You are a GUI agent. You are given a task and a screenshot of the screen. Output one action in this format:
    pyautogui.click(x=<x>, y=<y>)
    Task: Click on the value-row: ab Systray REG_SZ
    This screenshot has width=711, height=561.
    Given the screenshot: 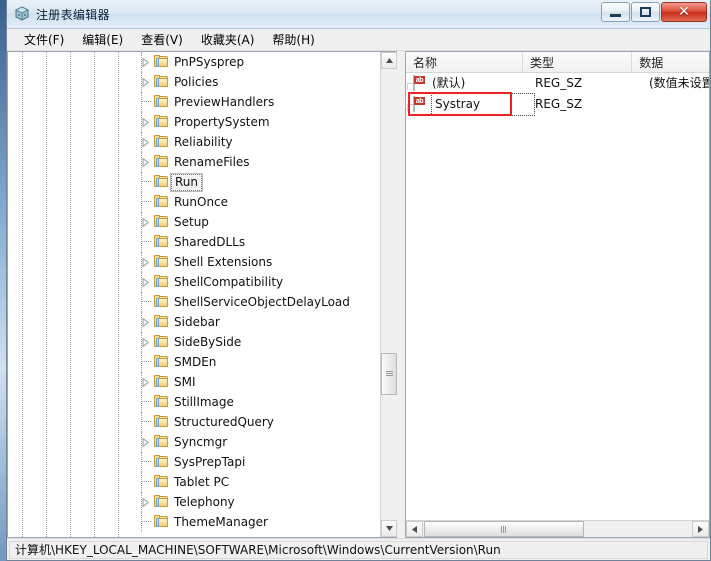 What is the action you would take?
    pyautogui.click(x=557, y=104)
    